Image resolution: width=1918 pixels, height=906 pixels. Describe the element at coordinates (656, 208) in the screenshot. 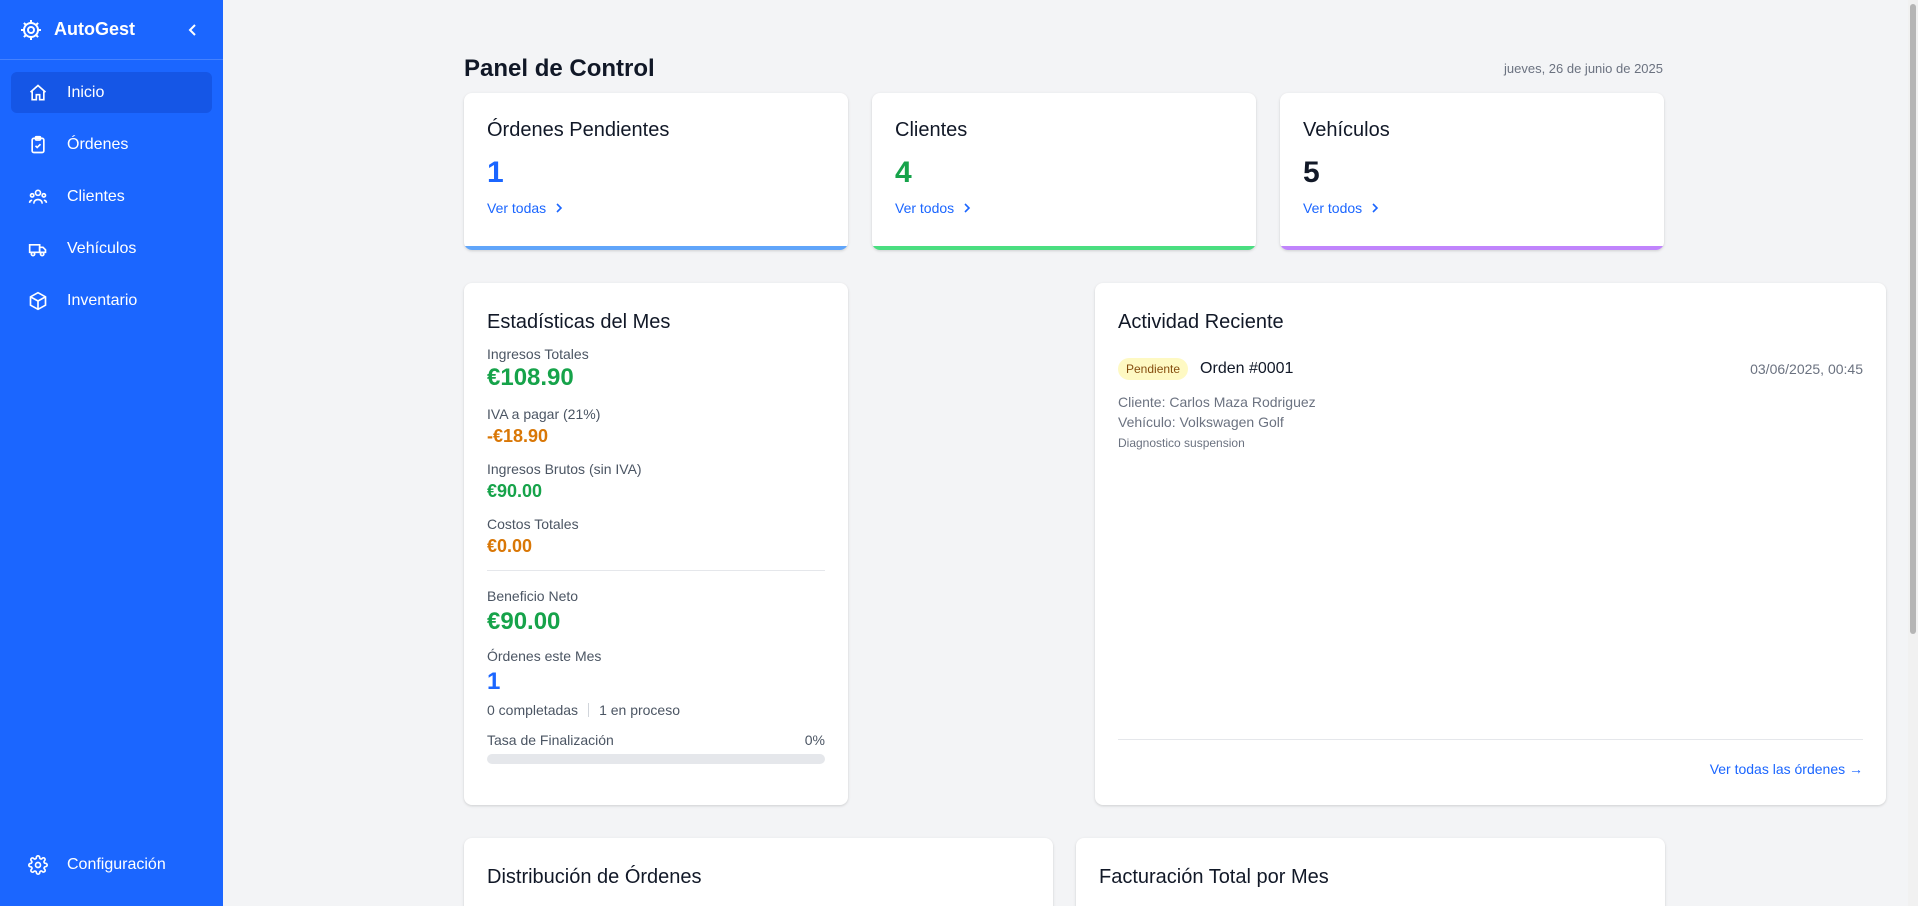

I see `view-all-orders-link: Ver todas` at that location.